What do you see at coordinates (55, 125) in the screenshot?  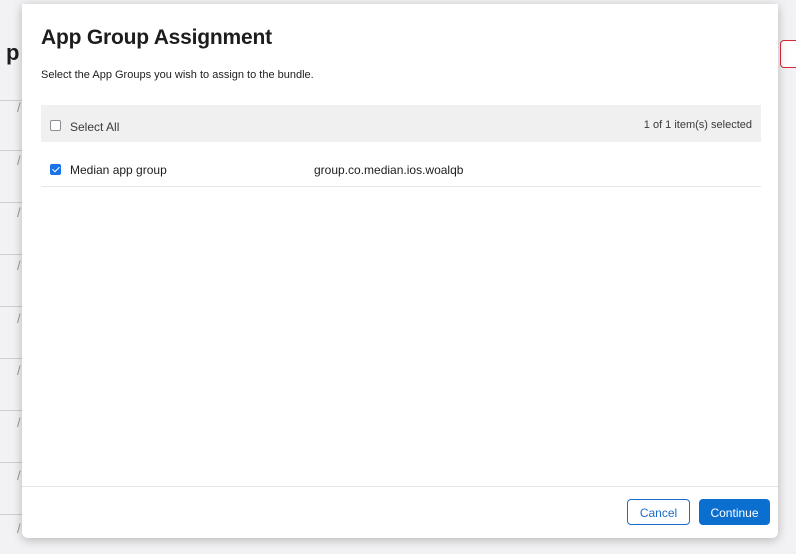 I see `select-all-checkbox` at bounding box center [55, 125].